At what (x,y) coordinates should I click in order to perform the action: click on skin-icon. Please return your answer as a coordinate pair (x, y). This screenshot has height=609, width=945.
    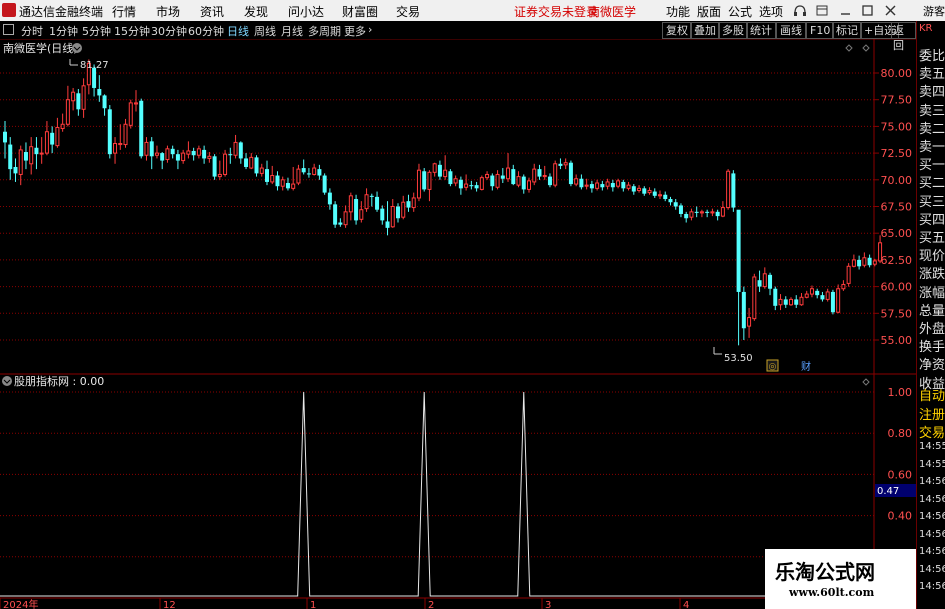
    Looking at the image, I should click on (822, 10).